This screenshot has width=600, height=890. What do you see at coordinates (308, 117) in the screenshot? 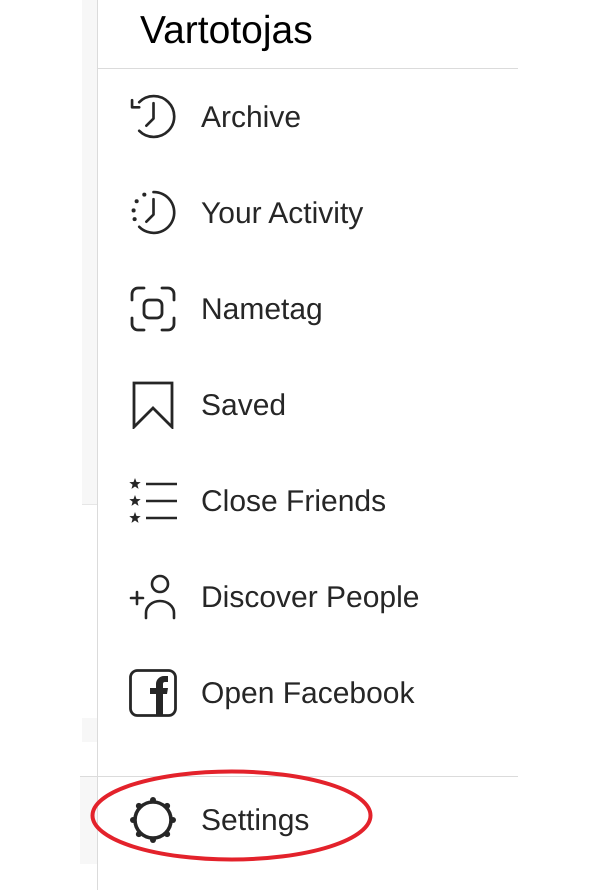
I see `menu-item: Archive` at bounding box center [308, 117].